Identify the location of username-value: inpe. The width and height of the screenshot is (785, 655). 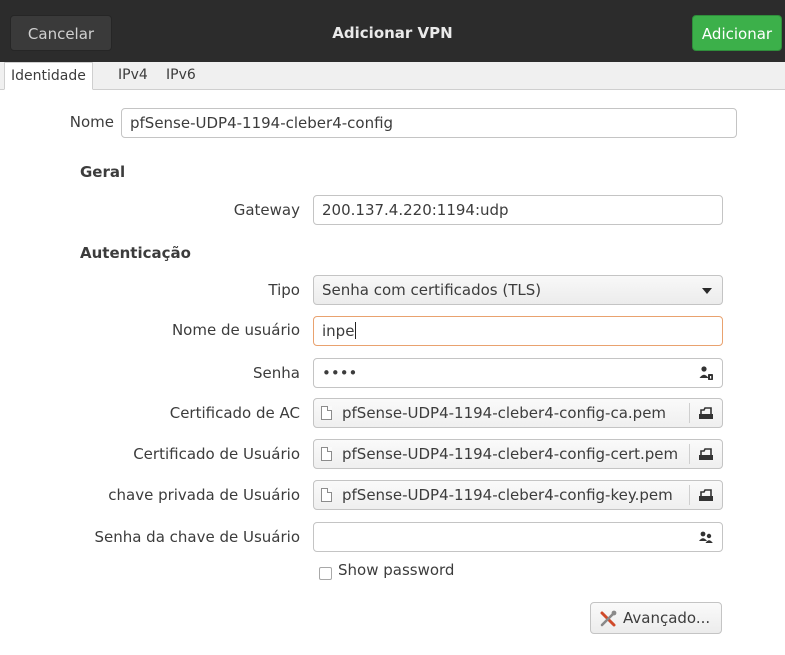
(338, 331).